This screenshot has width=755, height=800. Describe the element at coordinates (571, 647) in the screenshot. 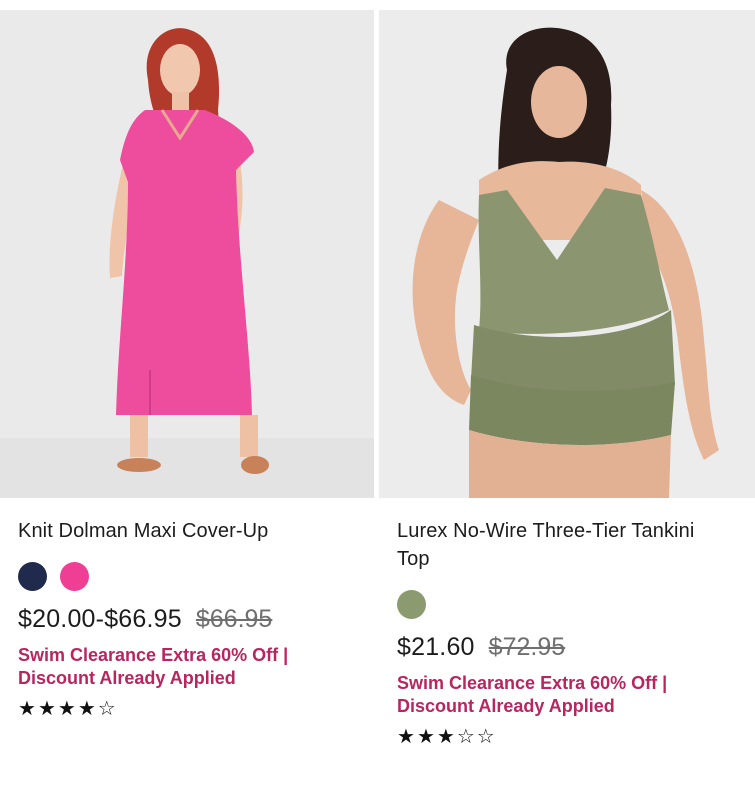

I see `price-row: $21.60 $72.95` at that location.